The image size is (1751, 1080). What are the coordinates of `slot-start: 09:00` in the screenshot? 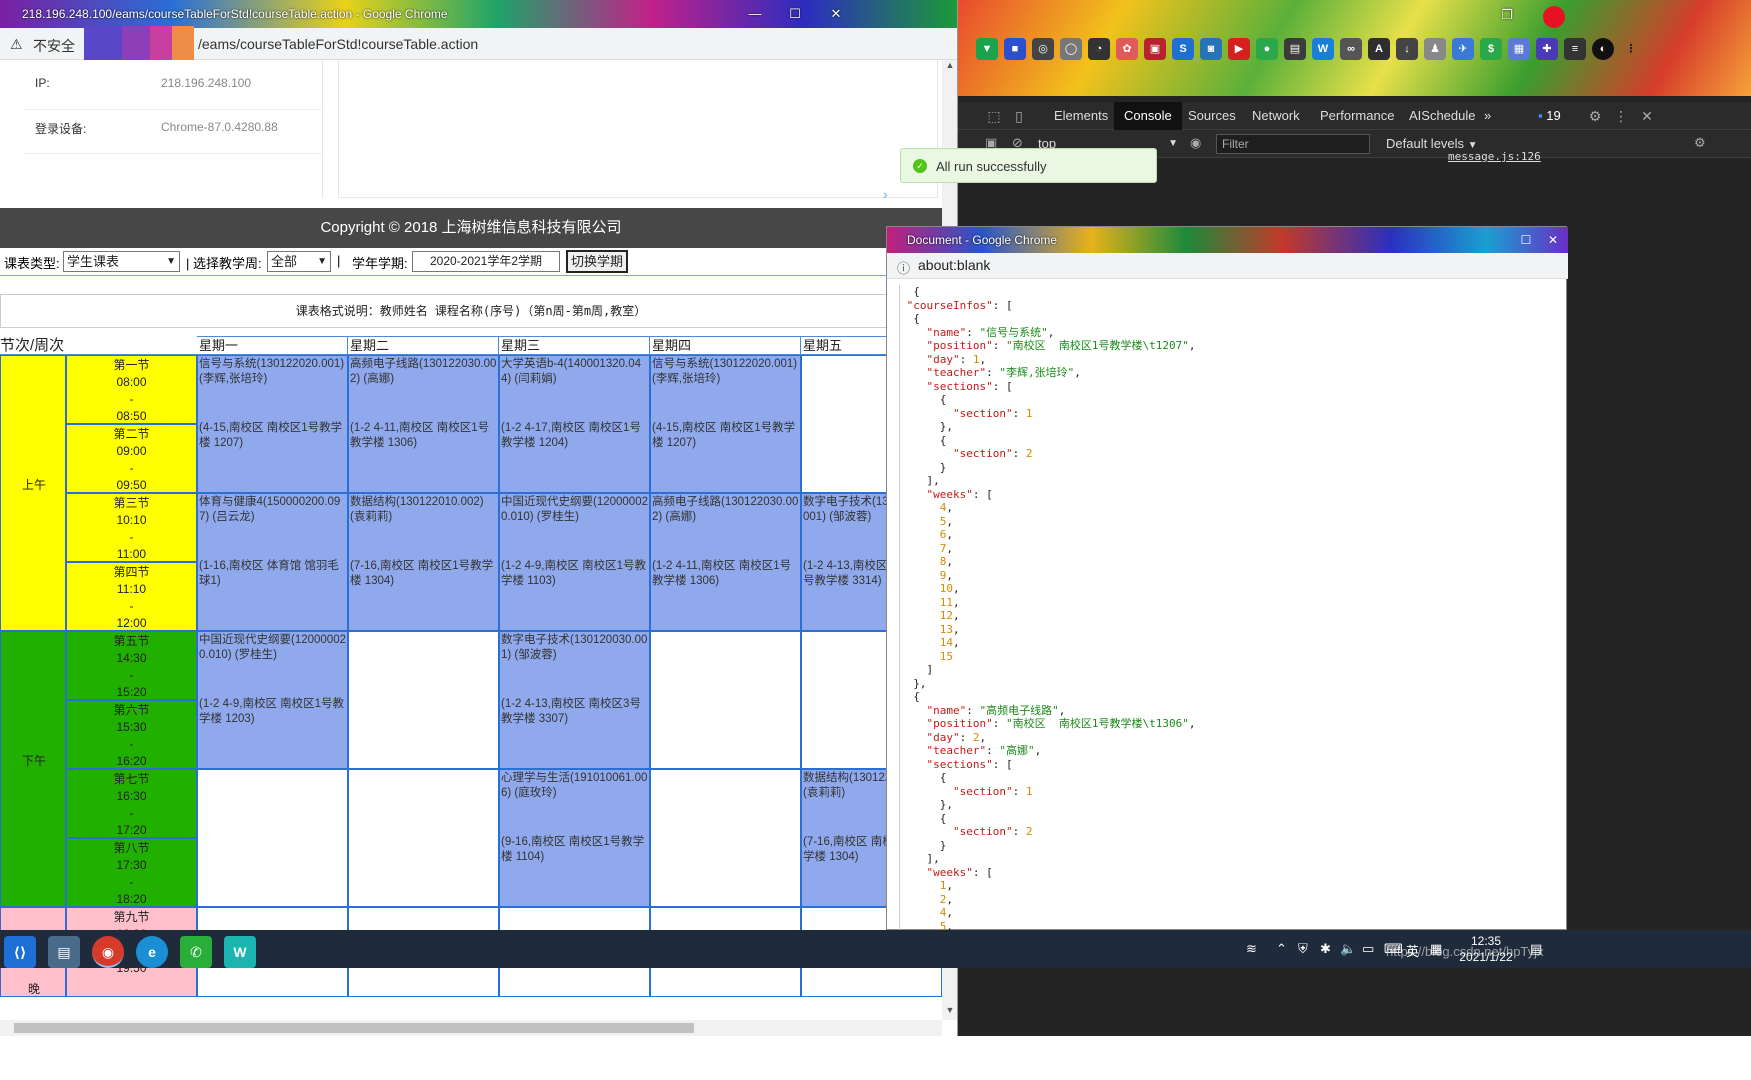 It's located at (131, 451).